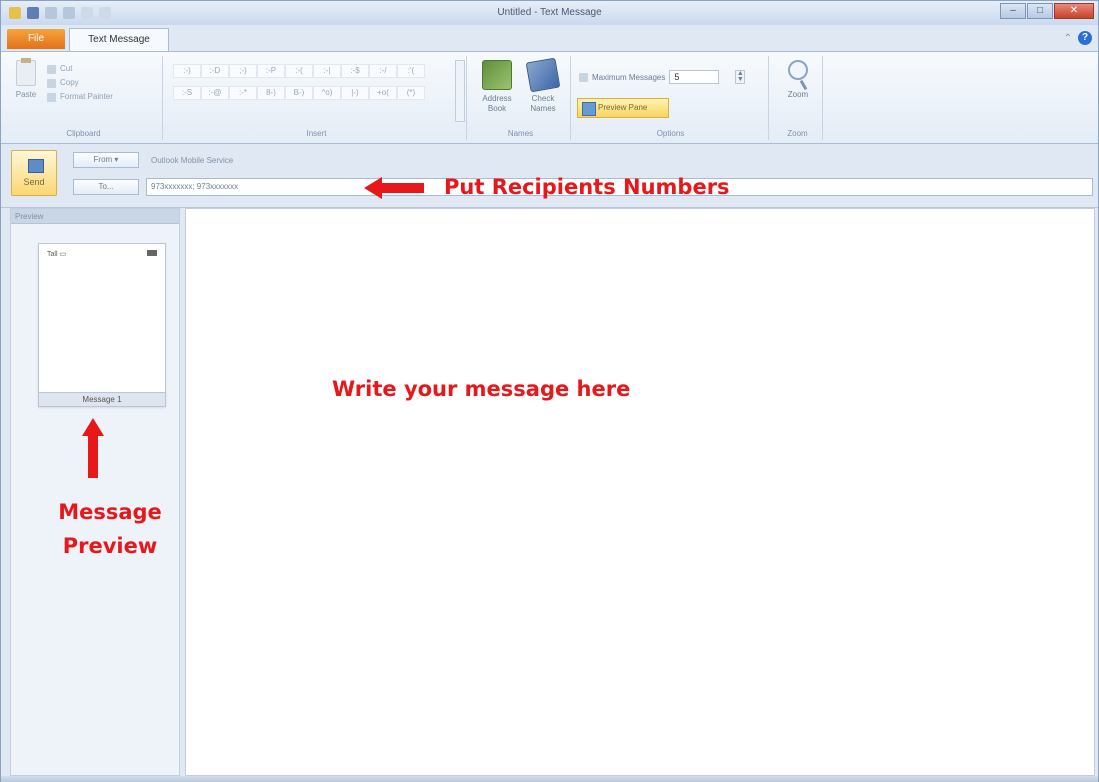  I want to click on message-preview-annotation-line2: Preview, so click(110, 546).